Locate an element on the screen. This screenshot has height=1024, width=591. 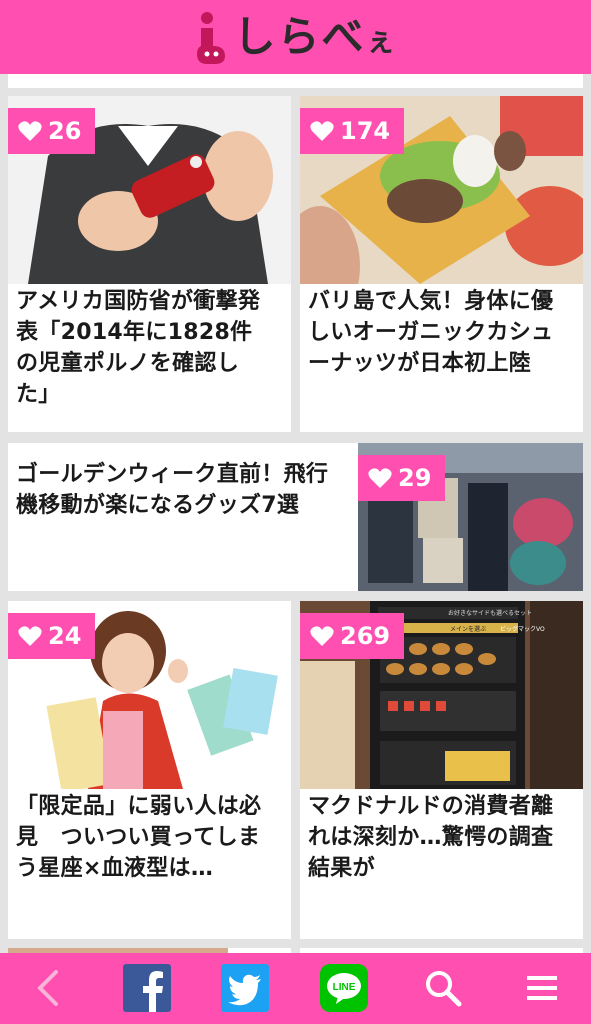
search-icon is located at coordinates (444, 989).